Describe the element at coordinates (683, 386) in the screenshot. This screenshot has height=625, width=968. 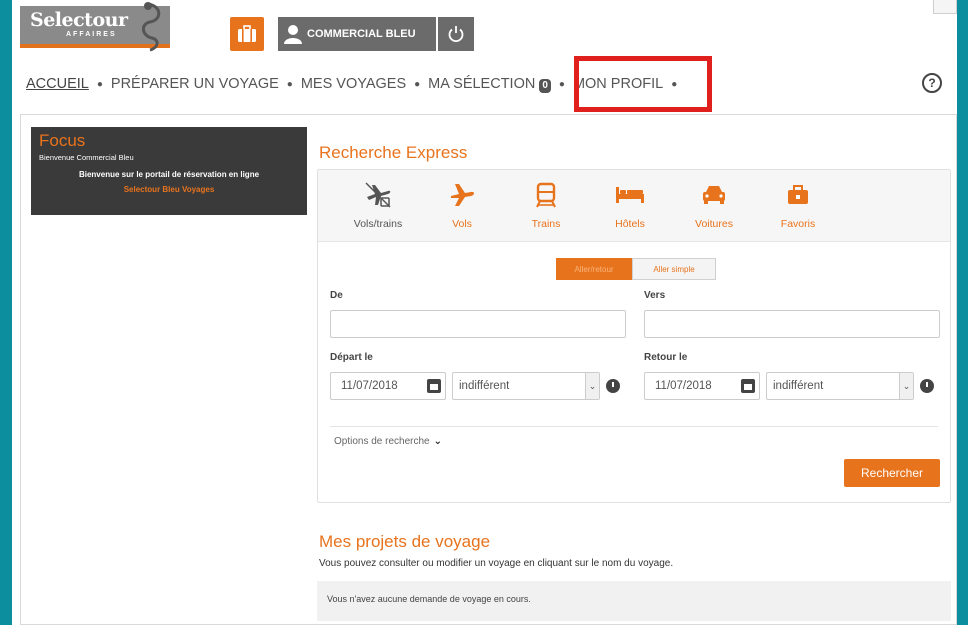
I see `return-date-value: 11/07/2018` at that location.